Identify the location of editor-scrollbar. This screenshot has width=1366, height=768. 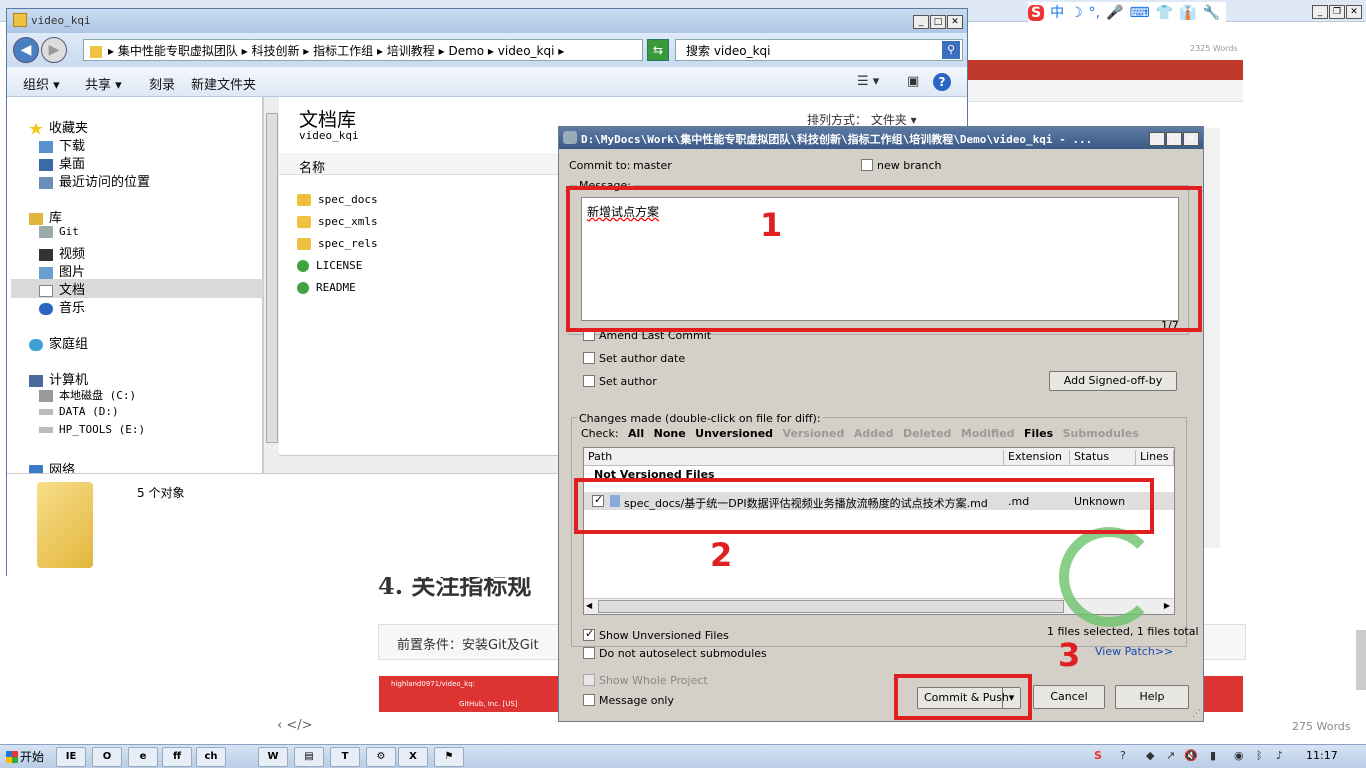
(1361, 660).